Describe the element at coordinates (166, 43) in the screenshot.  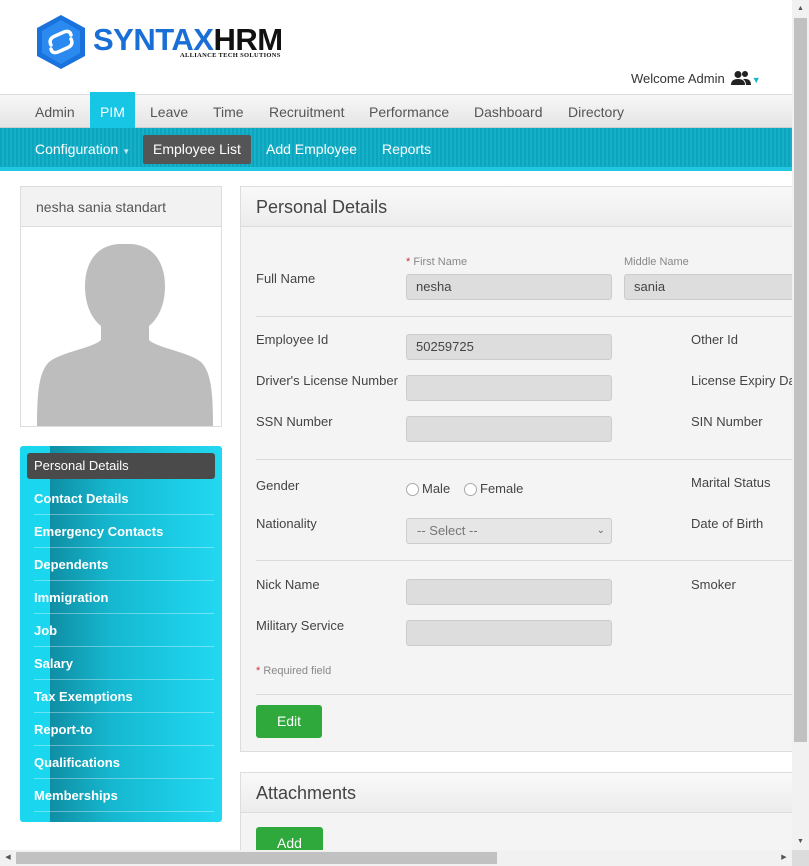
I see `brand-logo: SYNTAXHRM ALLIANCE TECH SOLUTIONS` at that location.